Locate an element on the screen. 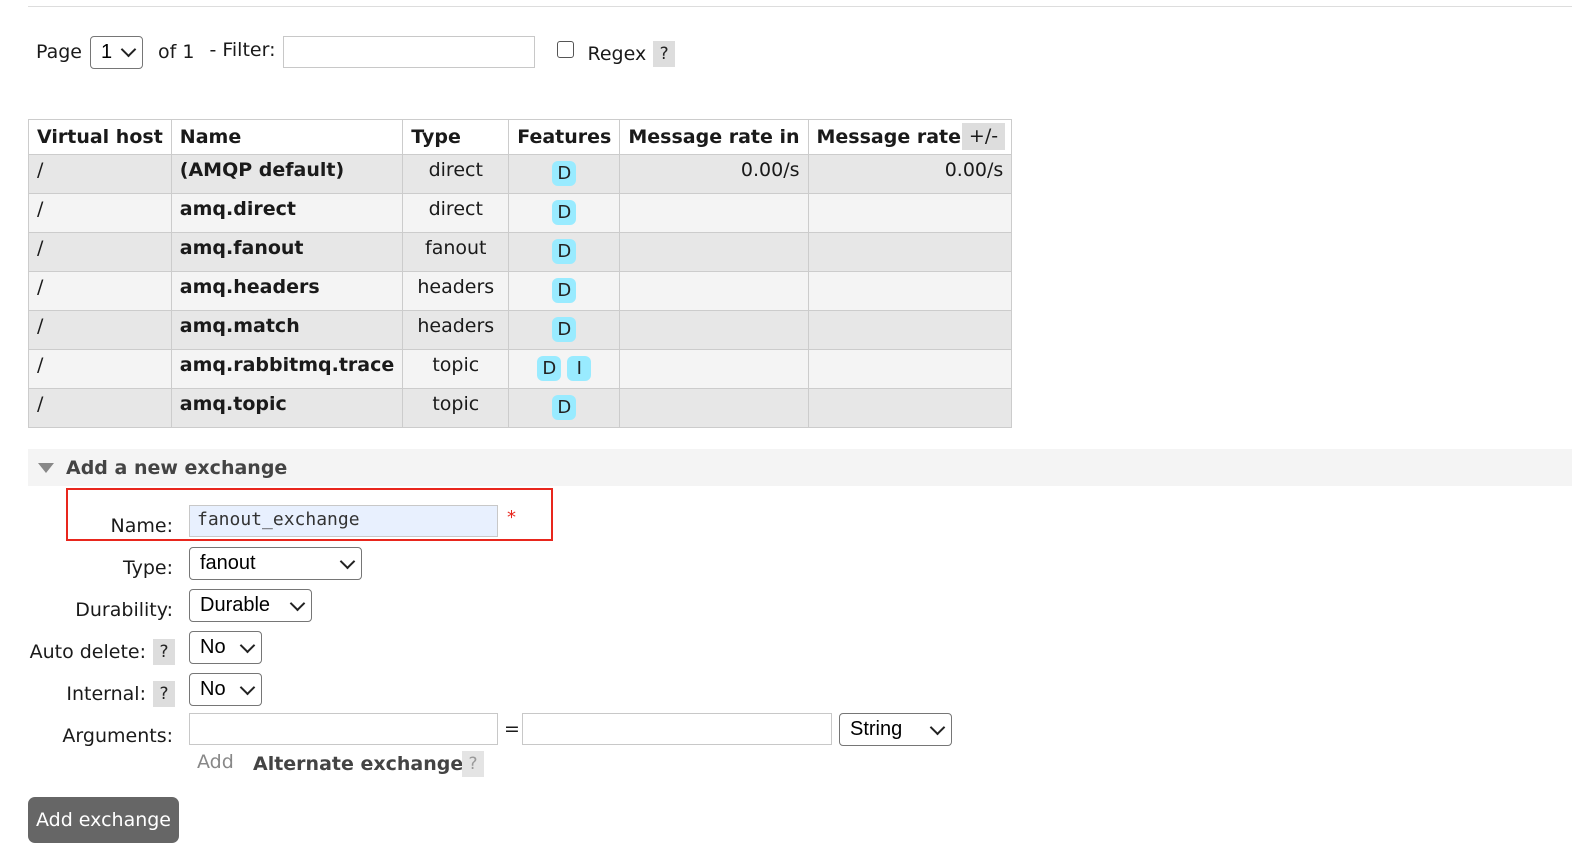  cell-exchange-name-link: amq.headers is located at coordinates (287, 291).